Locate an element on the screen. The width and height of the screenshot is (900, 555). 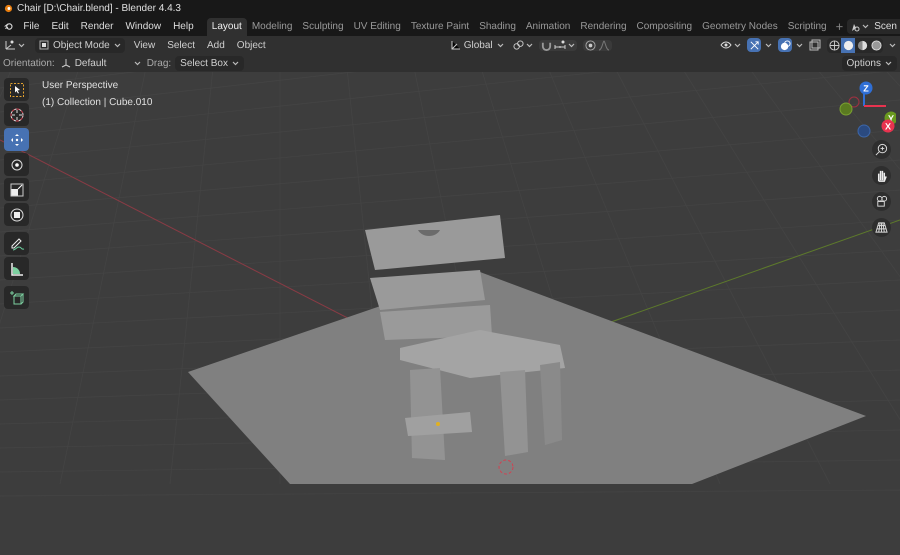
options-dropdown: Options is located at coordinates (869, 63).